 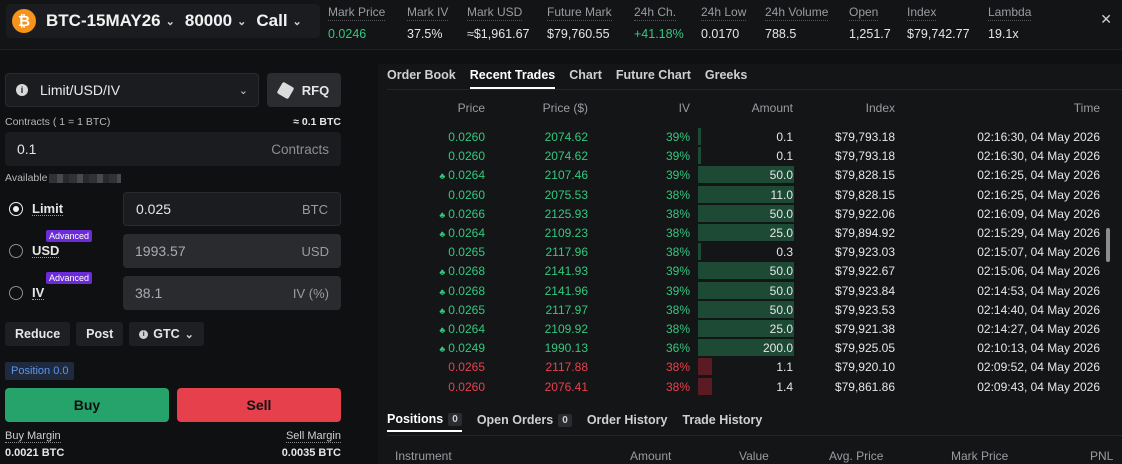 What do you see at coordinates (87, 405) in the screenshot?
I see `buy-button: Buy` at bounding box center [87, 405].